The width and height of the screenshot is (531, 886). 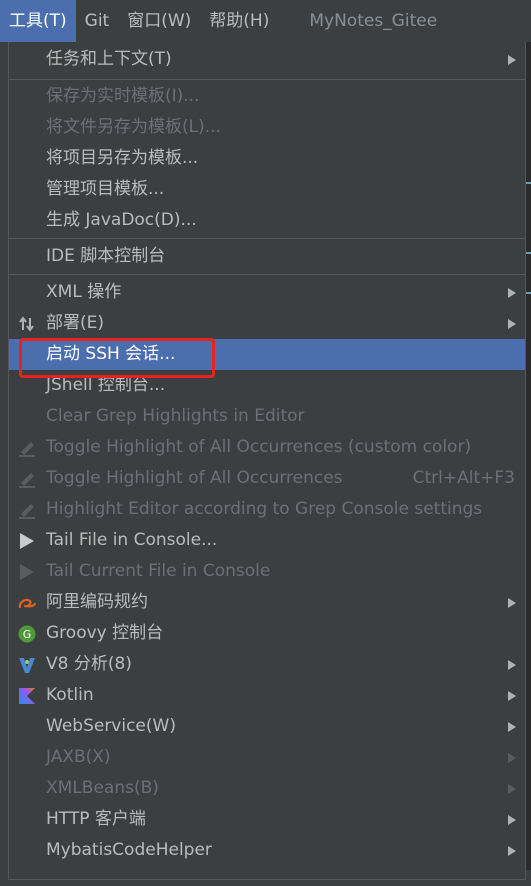 What do you see at coordinates (175, 416) in the screenshot?
I see `menu-item-label: Clear Grep Highlights in Editor` at bounding box center [175, 416].